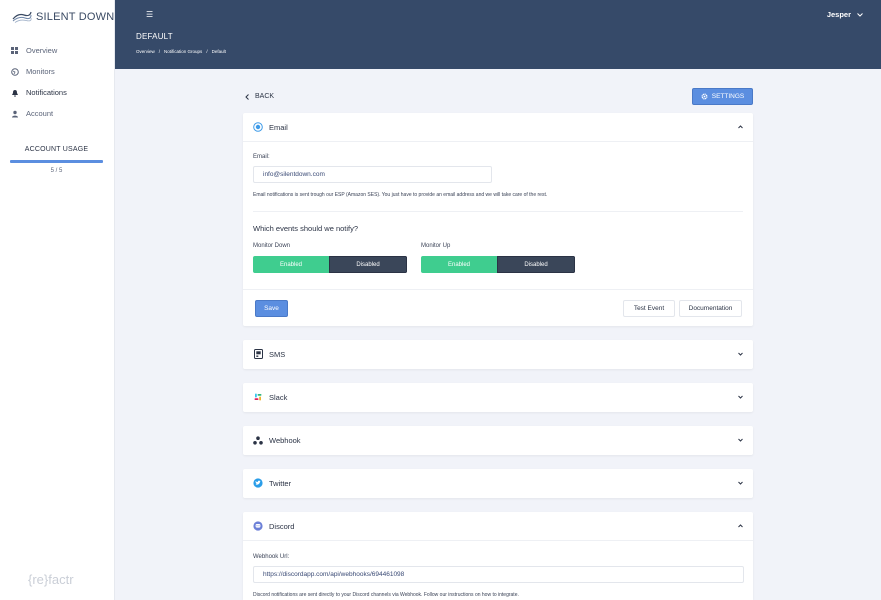 Image resolution: width=881 pixels, height=600 pixels. Describe the element at coordinates (247, 96) in the screenshot. I see `chevron-left-icon` at that location.